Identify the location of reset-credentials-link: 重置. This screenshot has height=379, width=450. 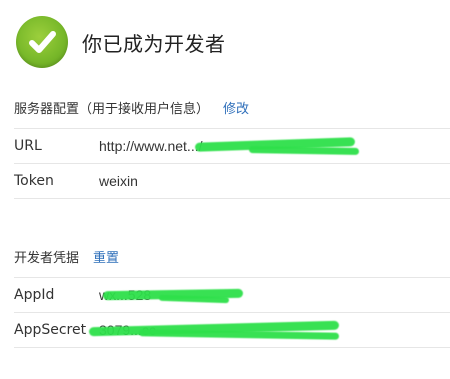
(106, 259).